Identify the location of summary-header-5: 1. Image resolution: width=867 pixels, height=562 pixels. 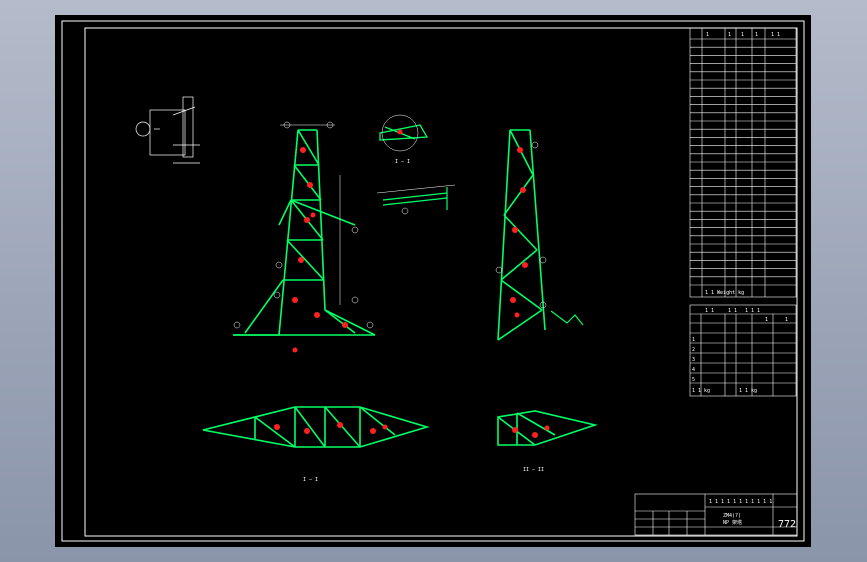
(786, 320).